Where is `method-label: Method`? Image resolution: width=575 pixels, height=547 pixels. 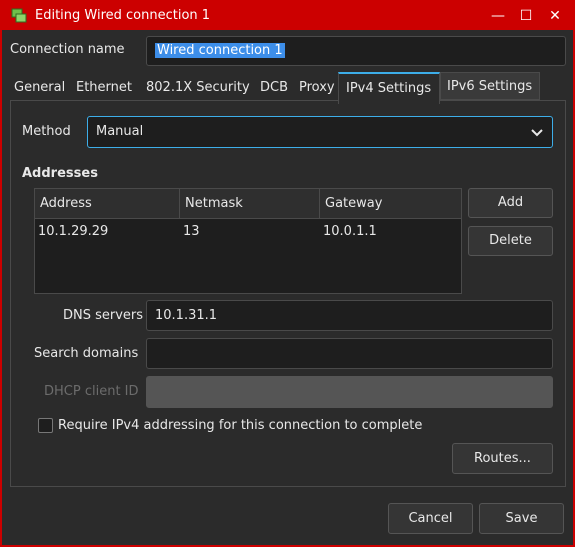 method-label: Method is located at coordinates (46, 131).